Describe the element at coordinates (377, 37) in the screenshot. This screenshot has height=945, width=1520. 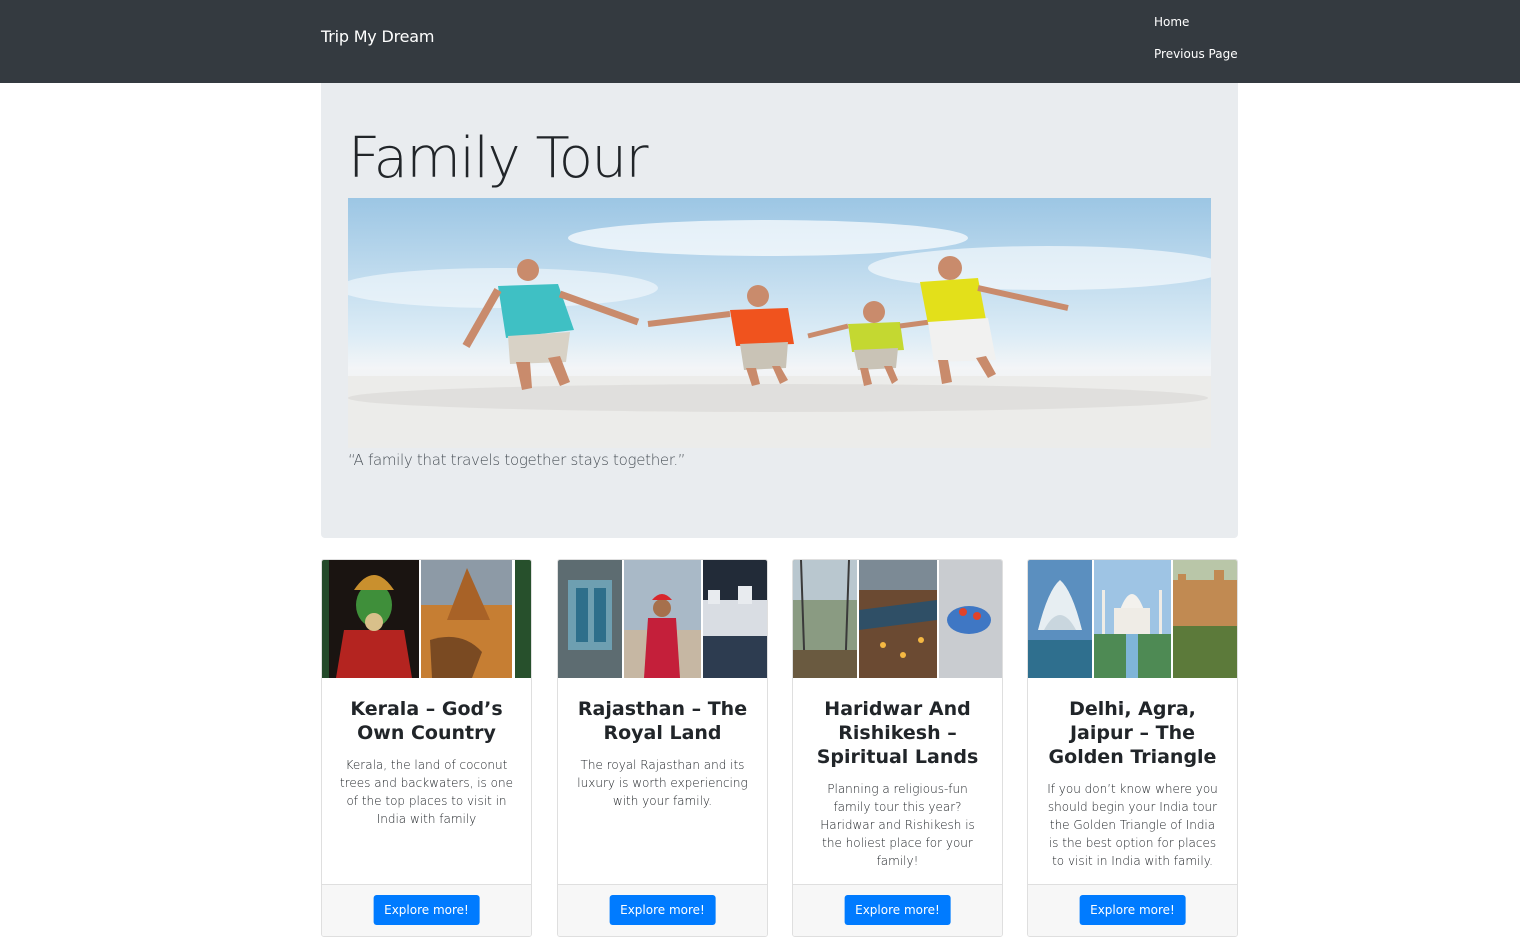
I see `brand-link: Trip My Dream` at that location.